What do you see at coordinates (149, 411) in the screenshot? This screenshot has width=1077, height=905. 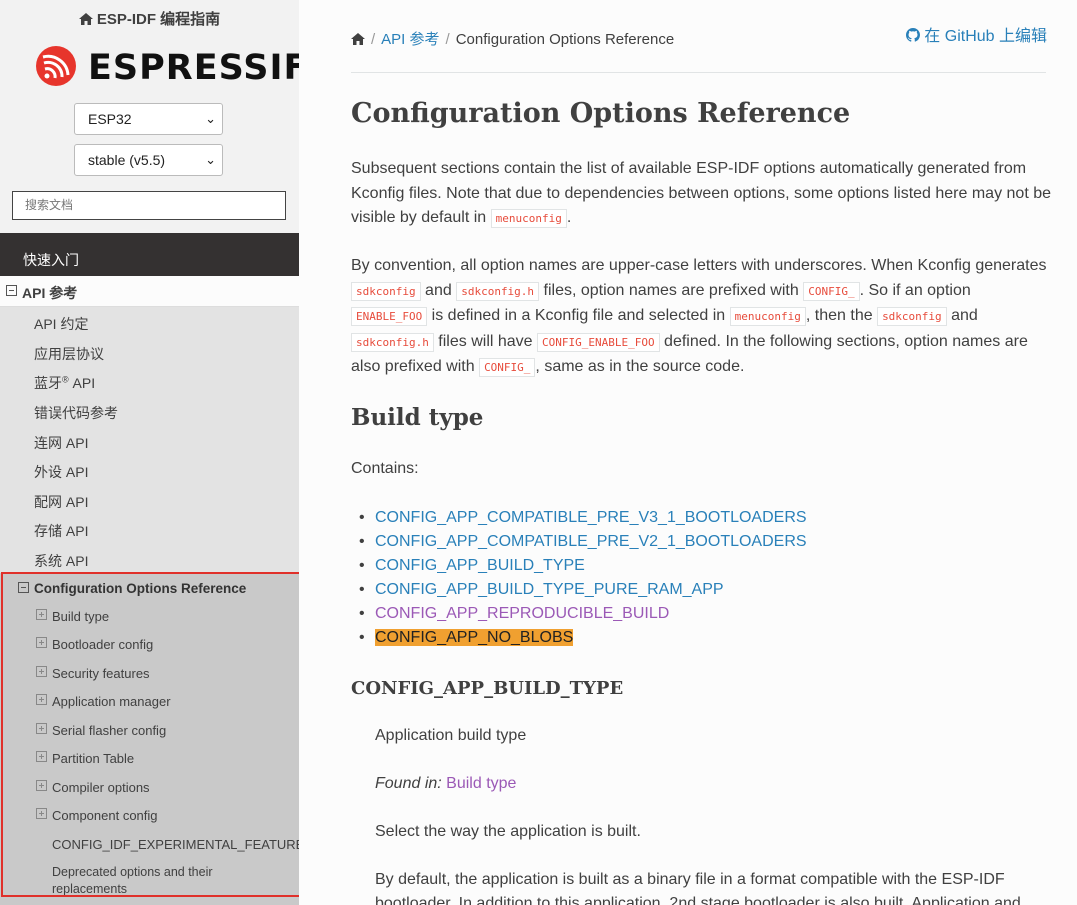 I see `nav-error-codes: 错误代码参考` at bounding box center [149, 411].